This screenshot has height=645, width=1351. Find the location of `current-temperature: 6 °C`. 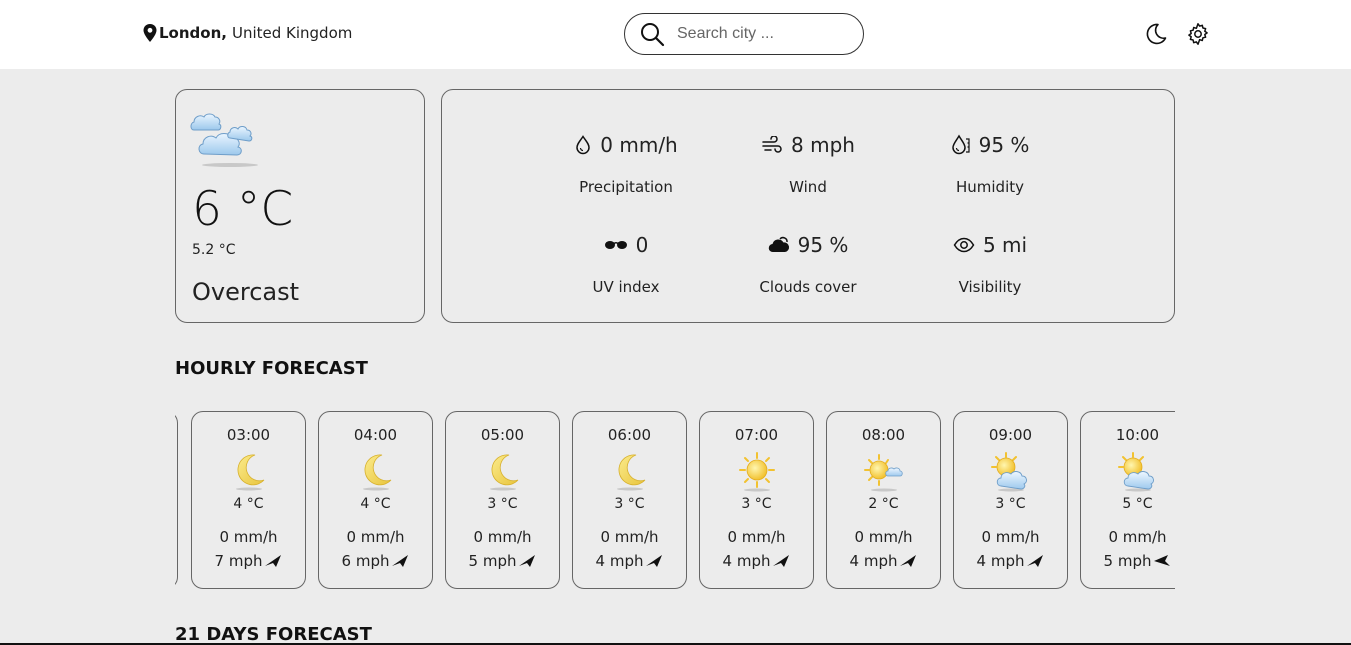

current-temperature: 6 °C is located at coordinates (243, 209).